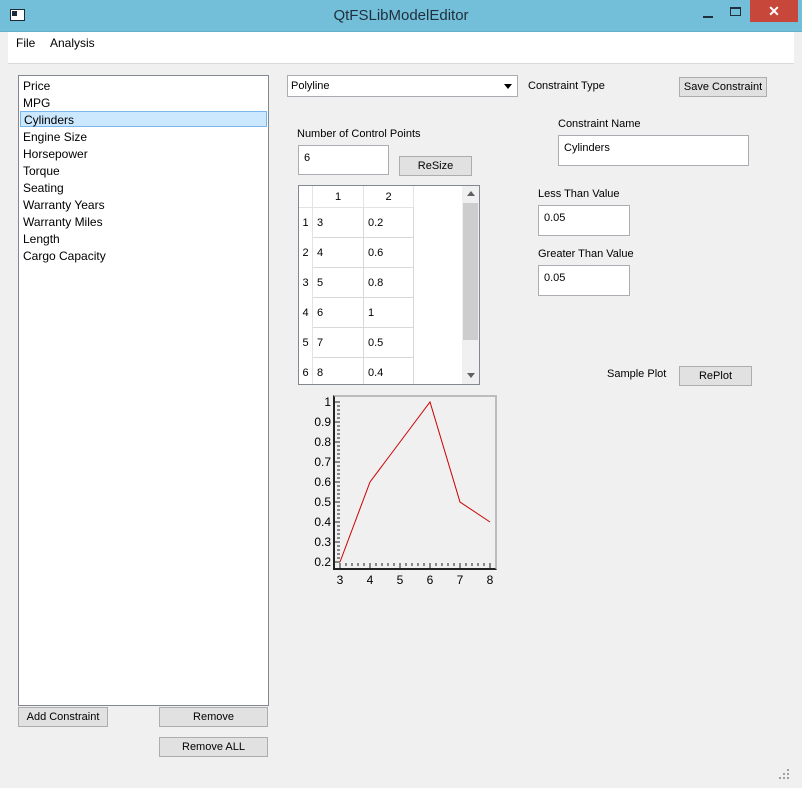 The height and width of the screenshot is (788, 802). I want to click on resize-button: ReSize, so click(435, 166).